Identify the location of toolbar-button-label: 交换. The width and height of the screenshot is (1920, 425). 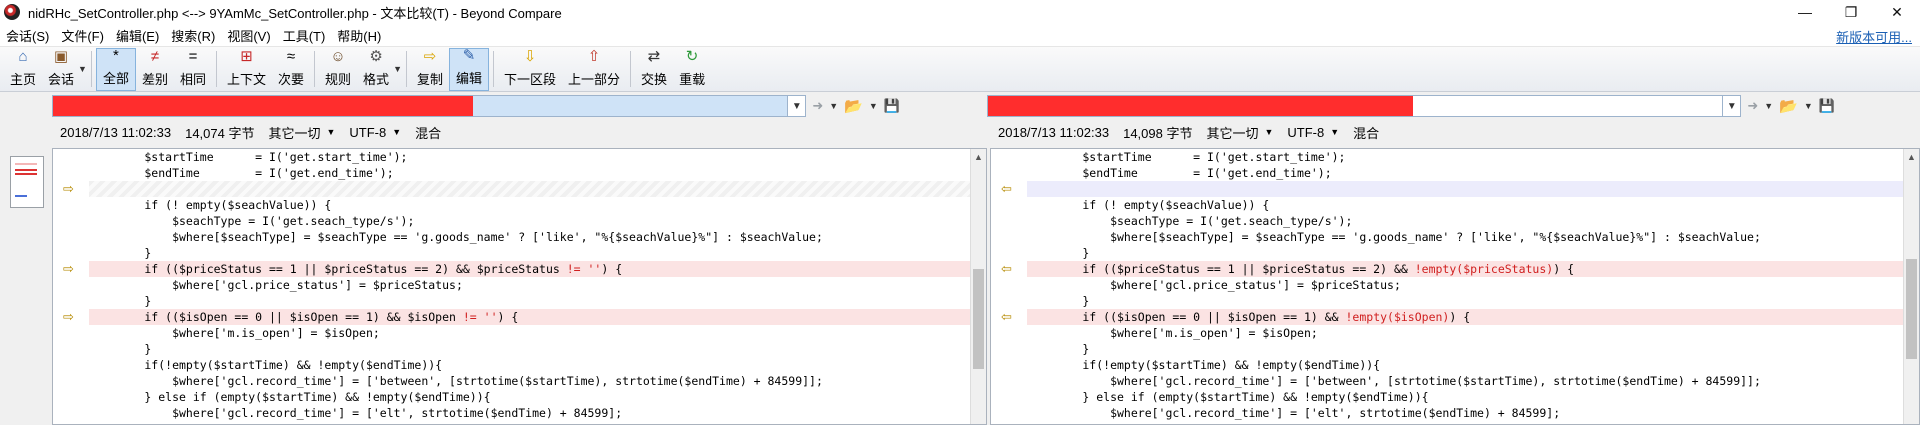
(654, 79).